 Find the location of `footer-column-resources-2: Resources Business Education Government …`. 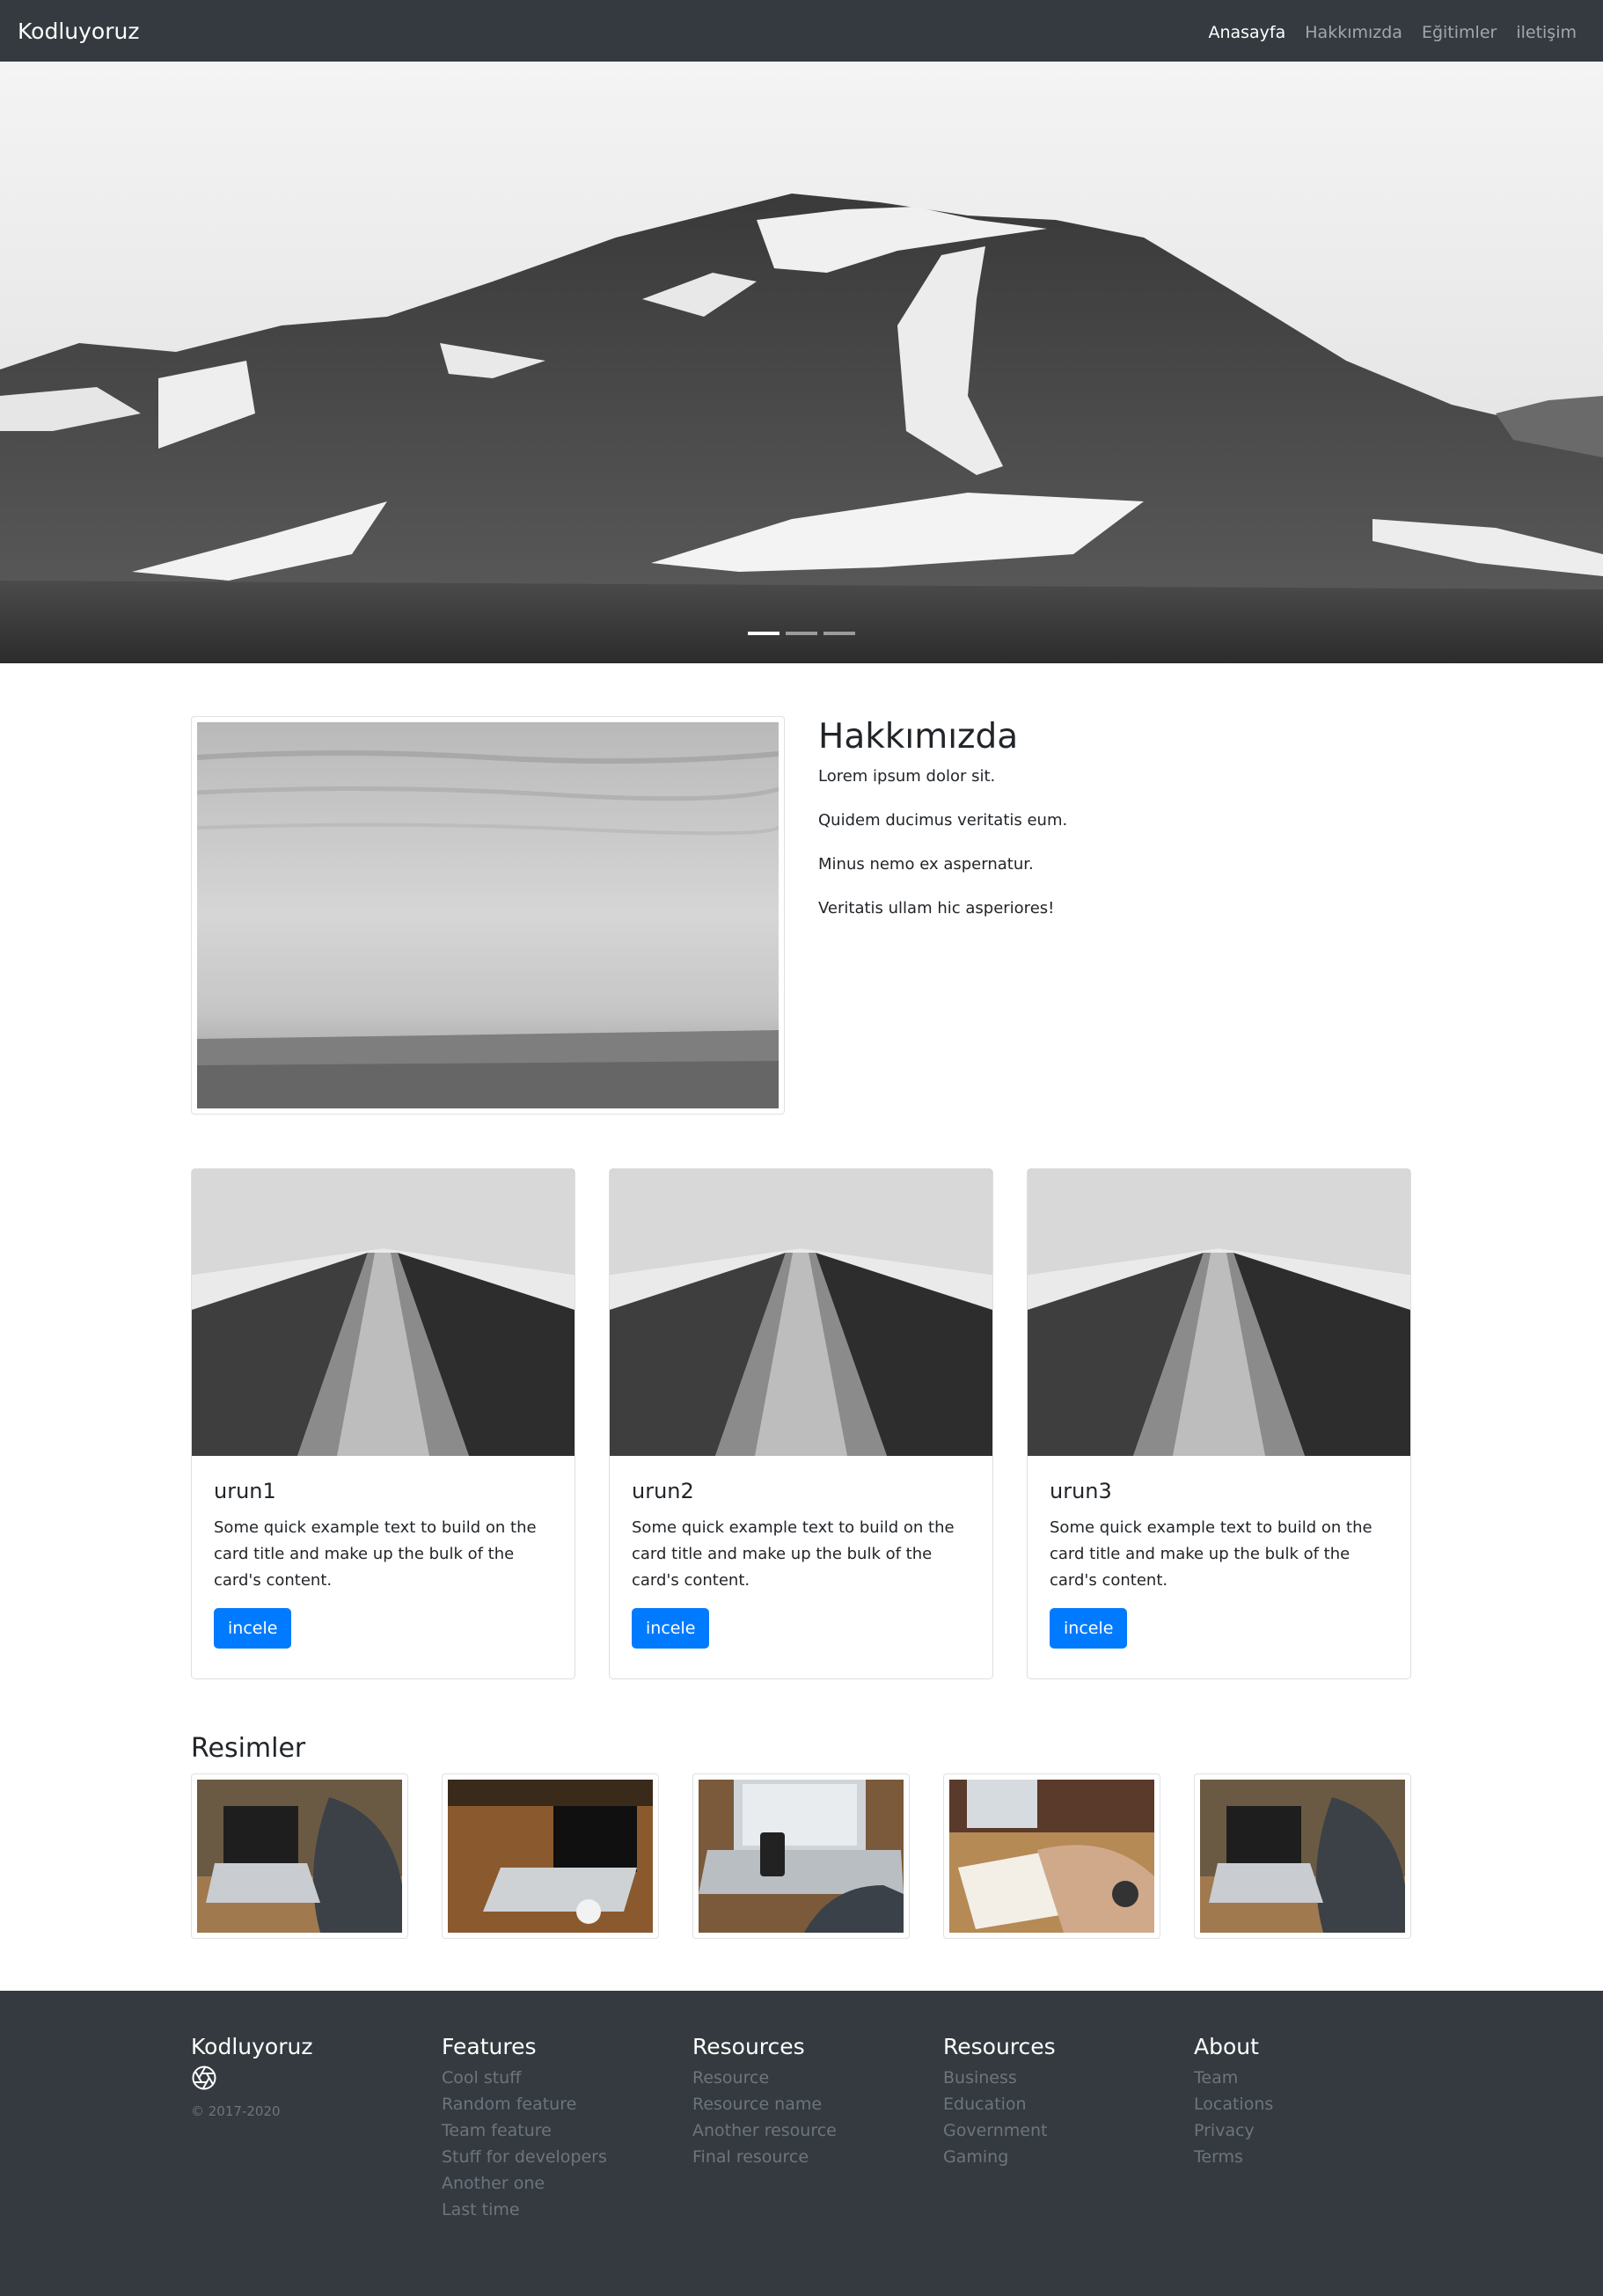

footer-column-resources-2: Resources Business Education Government … is located at coordinates (1000, 2101).